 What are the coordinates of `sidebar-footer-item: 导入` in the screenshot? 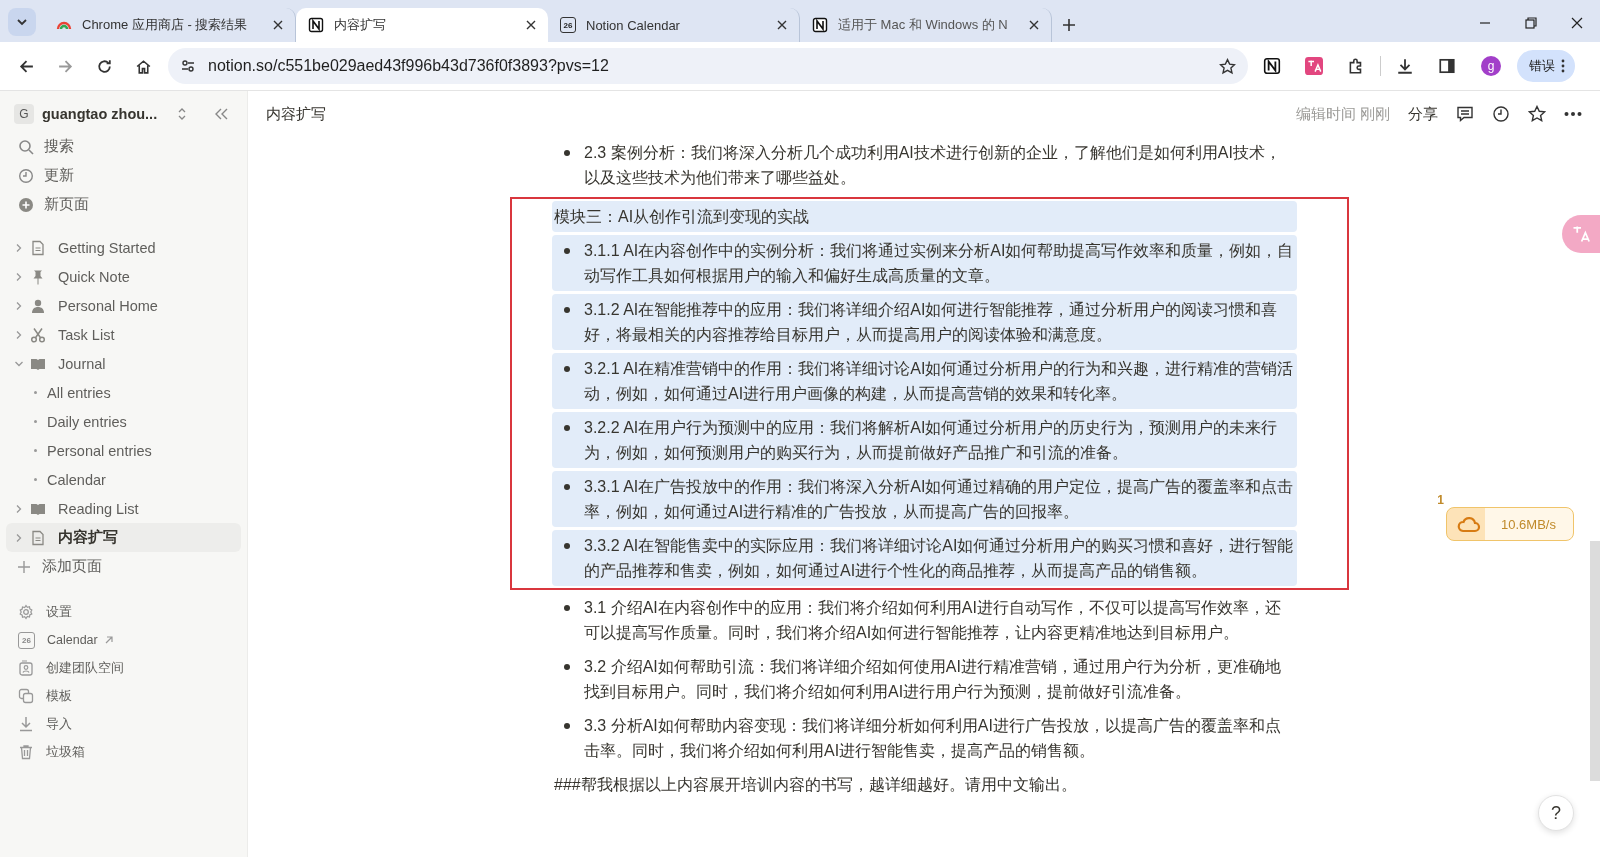 It's located at (123, 724).